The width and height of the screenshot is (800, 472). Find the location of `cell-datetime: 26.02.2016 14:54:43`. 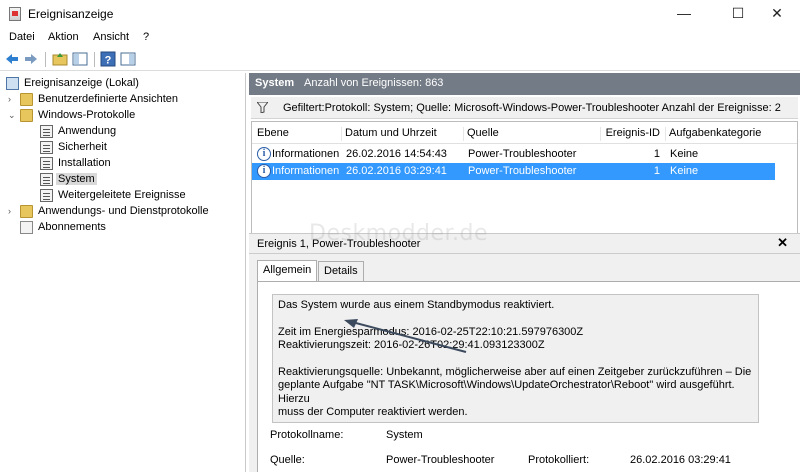

cell-datetime: 26.02.2016 14:54:43 is located at coordinates (396, 154).